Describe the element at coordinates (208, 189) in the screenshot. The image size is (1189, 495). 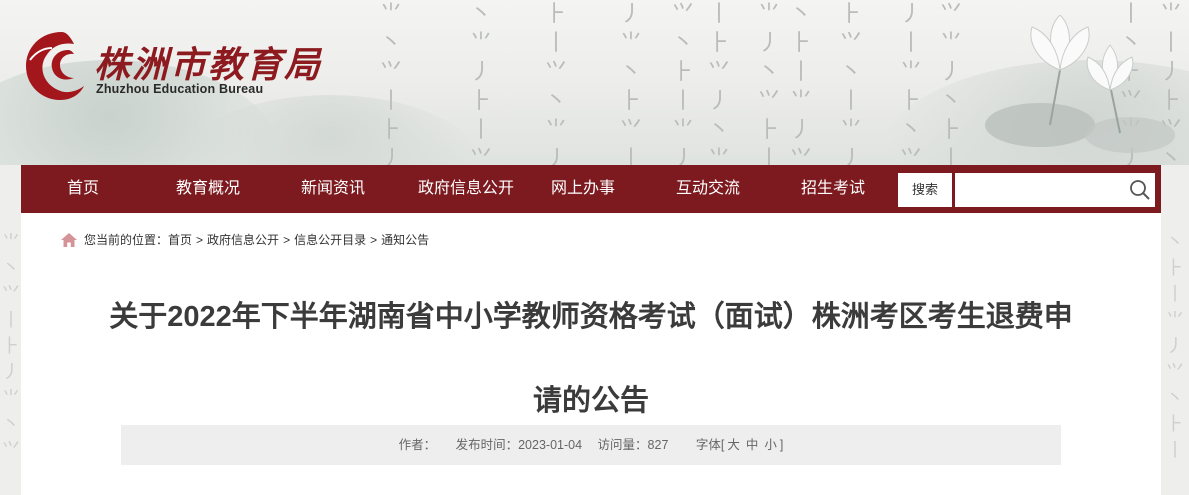
I see `nav-item-education-overview: 教育概况` at that location.